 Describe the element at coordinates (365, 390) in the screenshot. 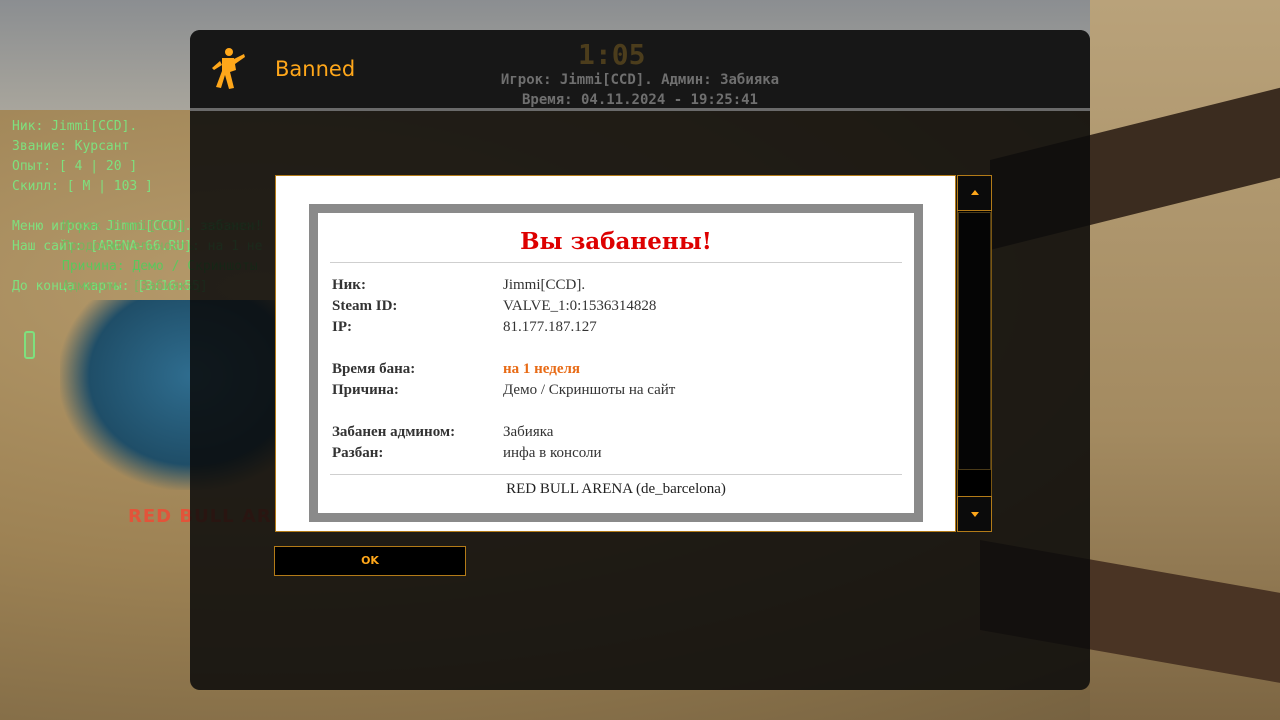

I see `label-reason: Причина:` at that location.